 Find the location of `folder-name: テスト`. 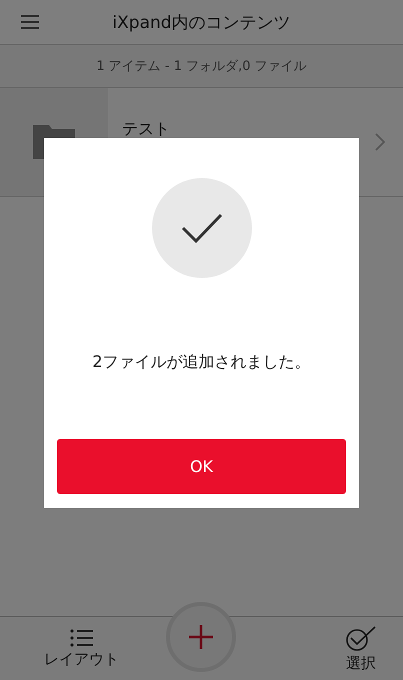

folder-name: テスト is located at coordinates (146, 129).